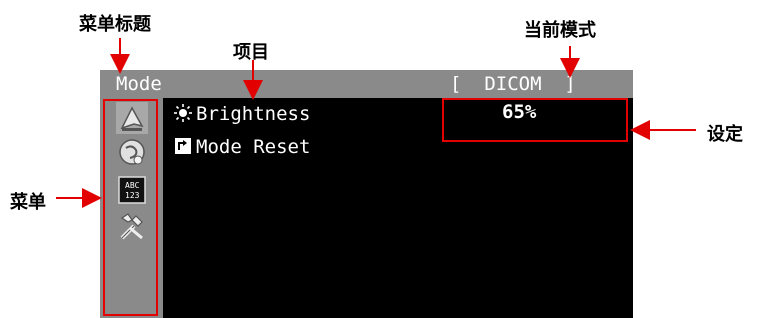  What do you see at coordinates (139, 84) in the screenshot?
I see `osd-menu-title: Mode` at bounding box center [139, 84].